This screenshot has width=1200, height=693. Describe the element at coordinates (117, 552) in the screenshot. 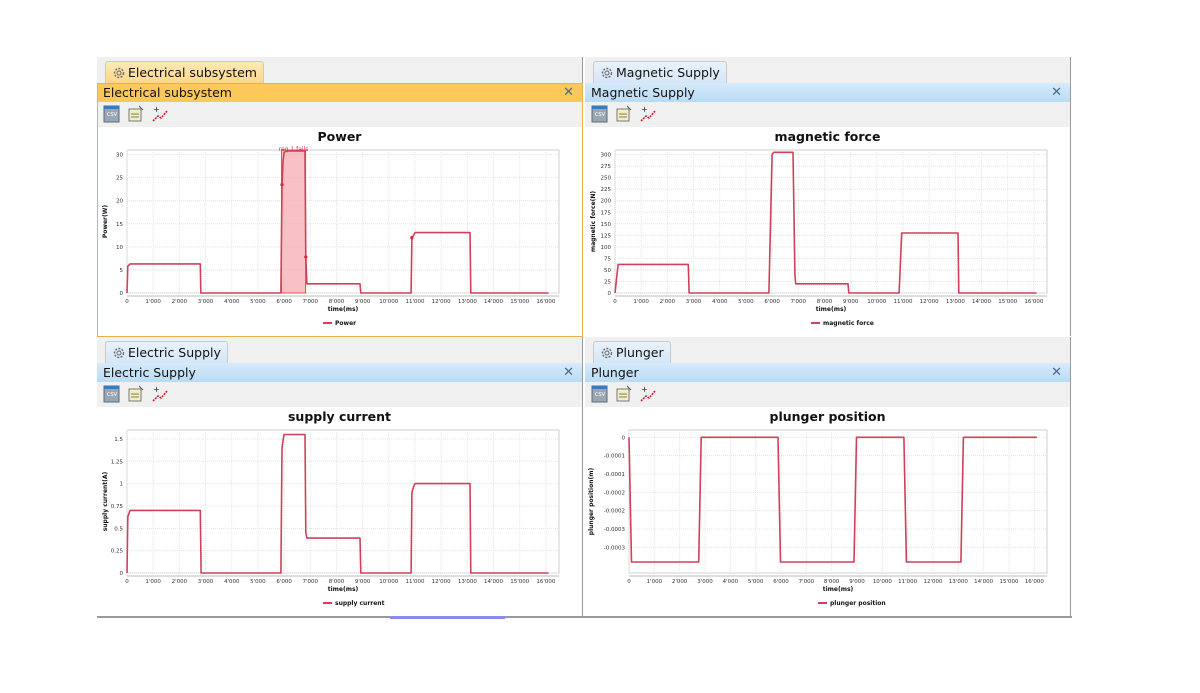

I see `y-tick-label: 0.25` at that location.